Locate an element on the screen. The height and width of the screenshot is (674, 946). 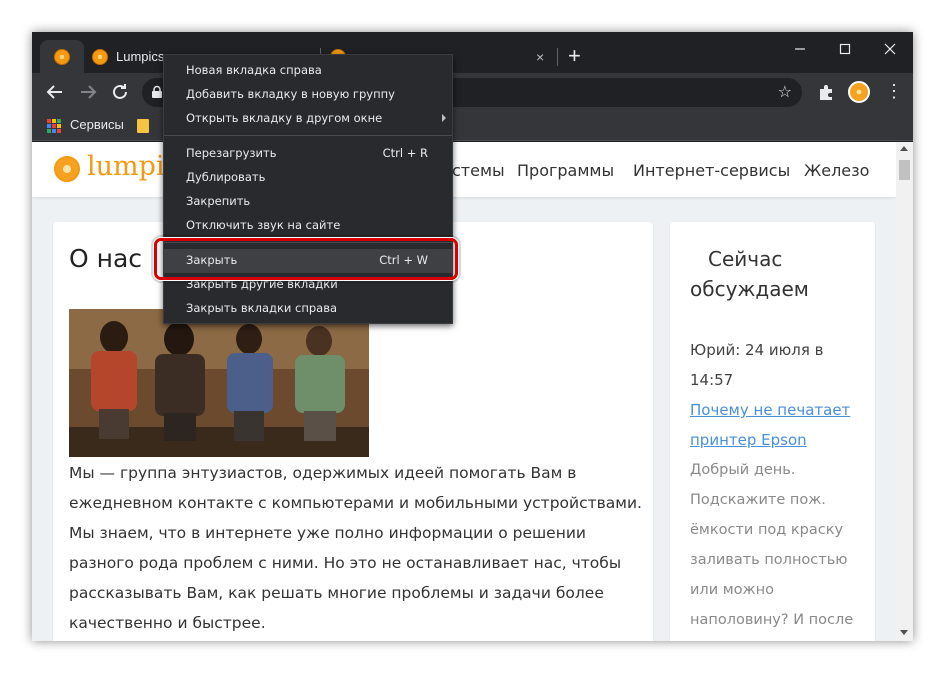
extensions-puzzle-icon is located at coordinates (827, 92).